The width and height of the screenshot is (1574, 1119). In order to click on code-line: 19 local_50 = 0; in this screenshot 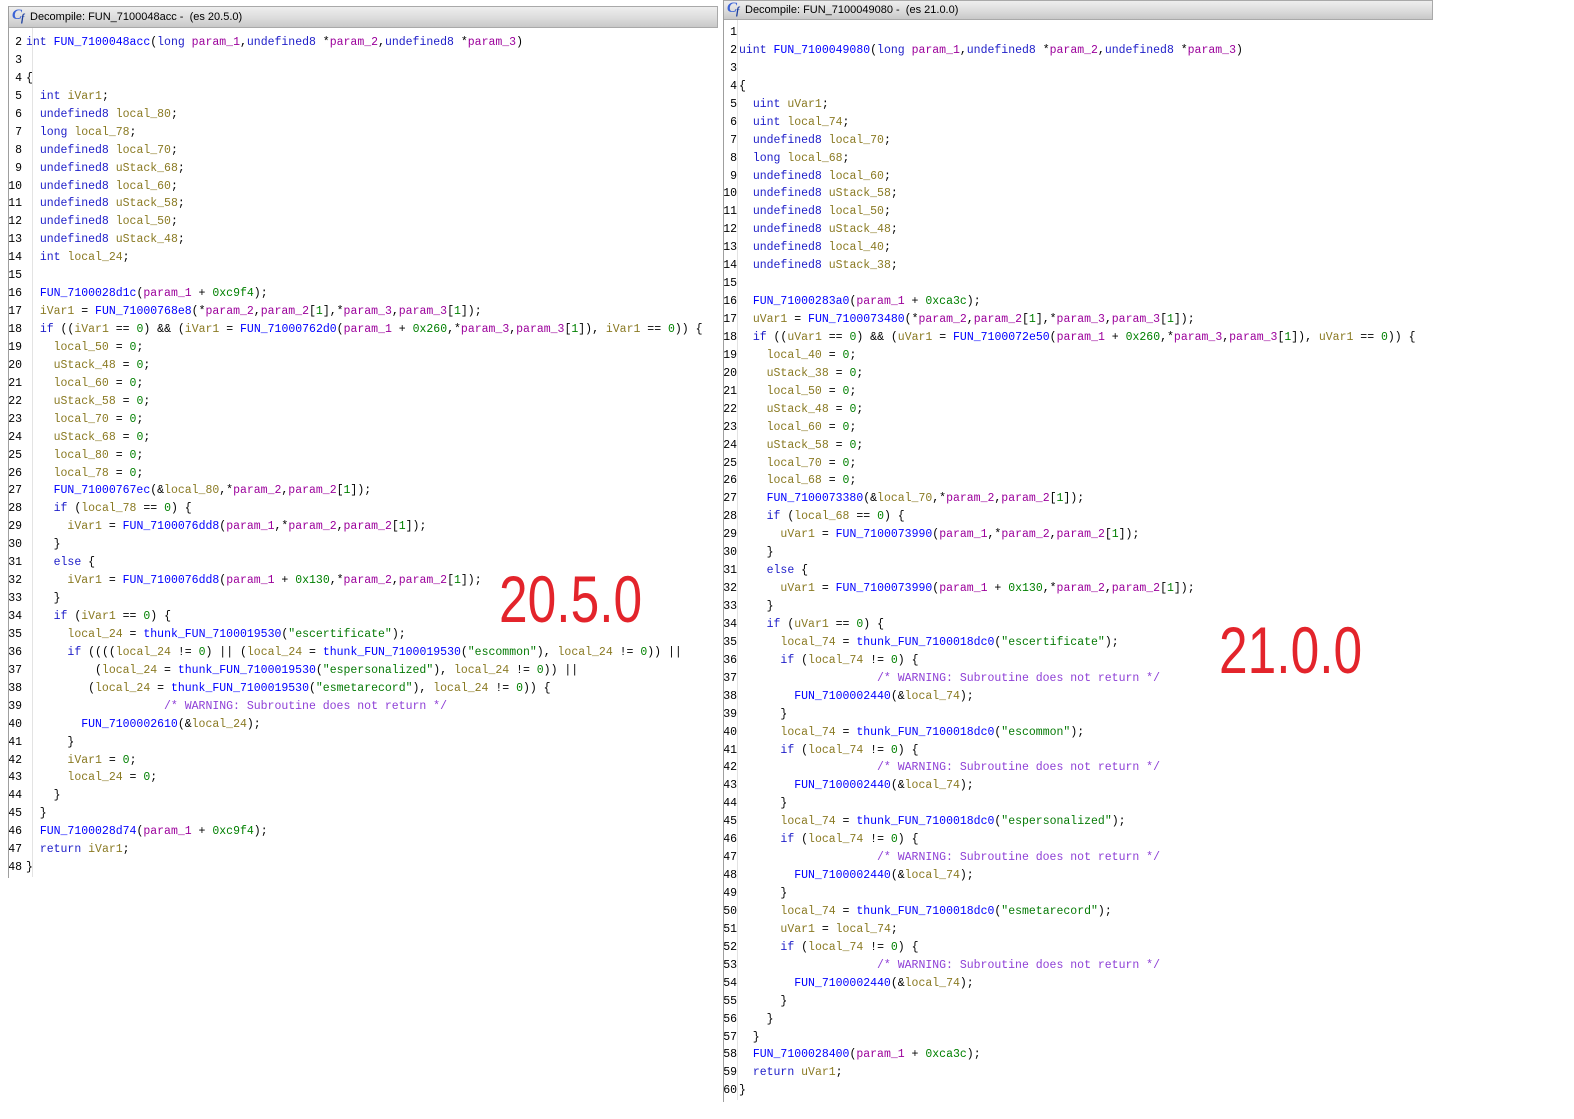, I will do `click(363, 348)`.